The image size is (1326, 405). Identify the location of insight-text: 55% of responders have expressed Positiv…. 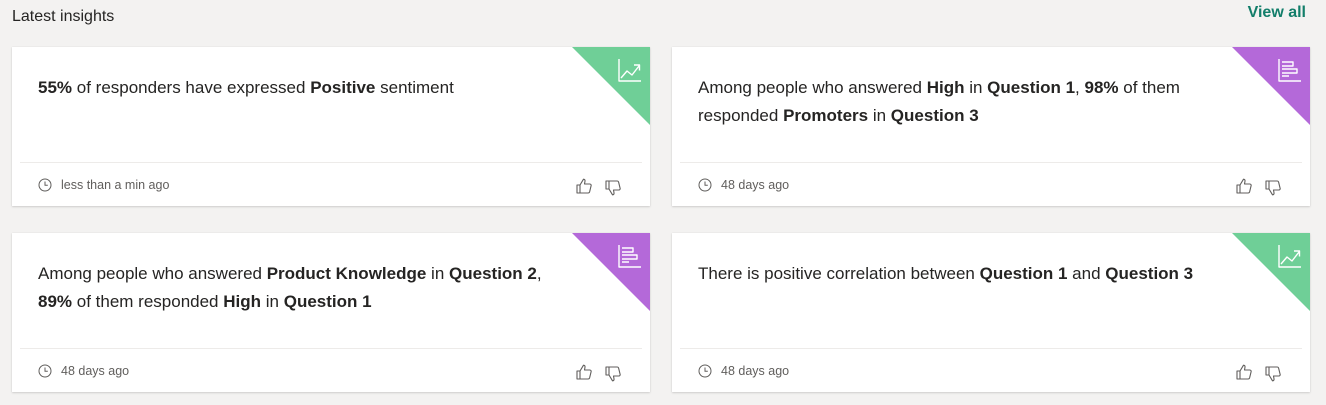
(293, 88).